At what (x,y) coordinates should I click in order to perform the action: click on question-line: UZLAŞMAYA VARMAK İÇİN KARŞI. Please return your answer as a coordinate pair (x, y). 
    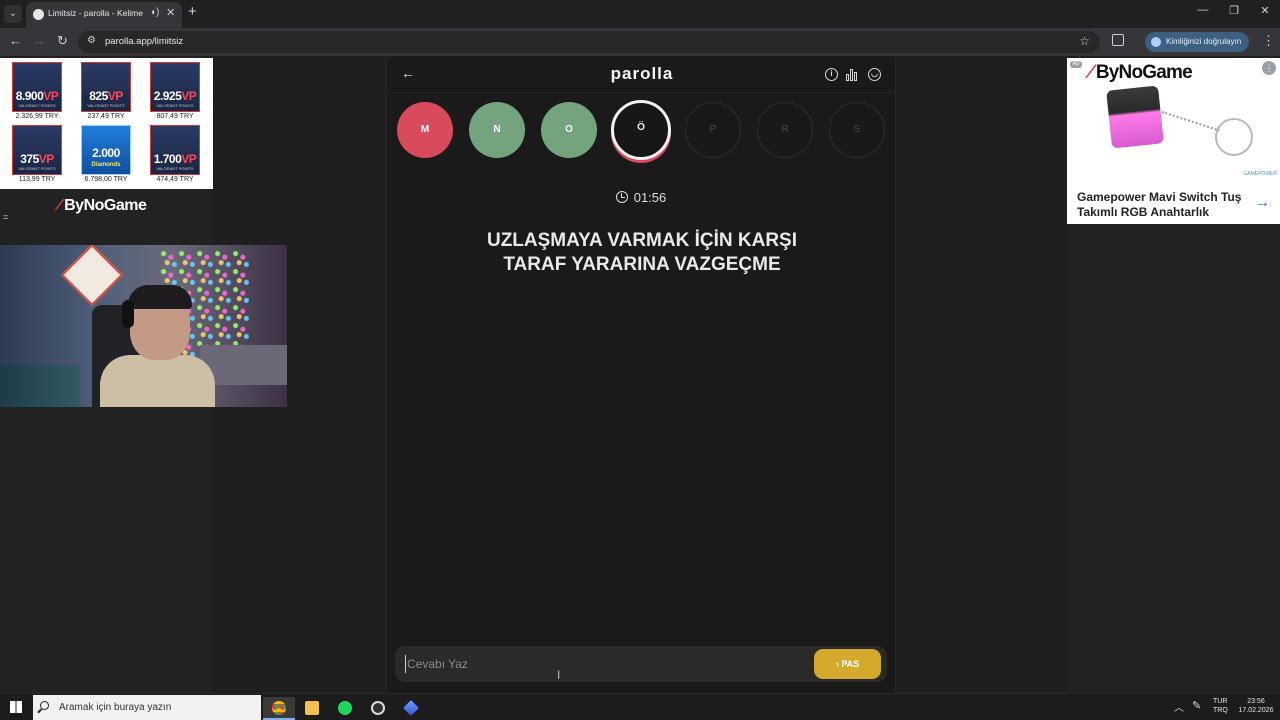
    Looking at the image, I should click on (641, 240).